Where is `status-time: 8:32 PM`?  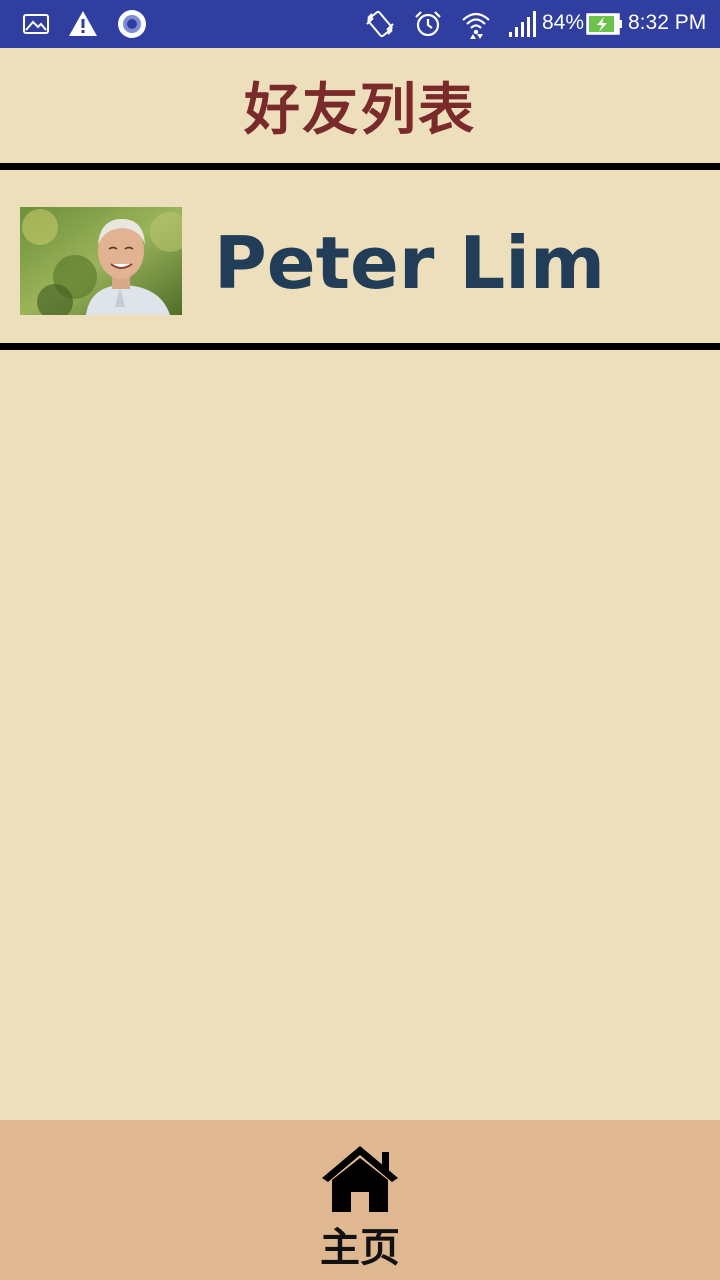 status-time: 8:32 PM is located at coordinates (667, 22).